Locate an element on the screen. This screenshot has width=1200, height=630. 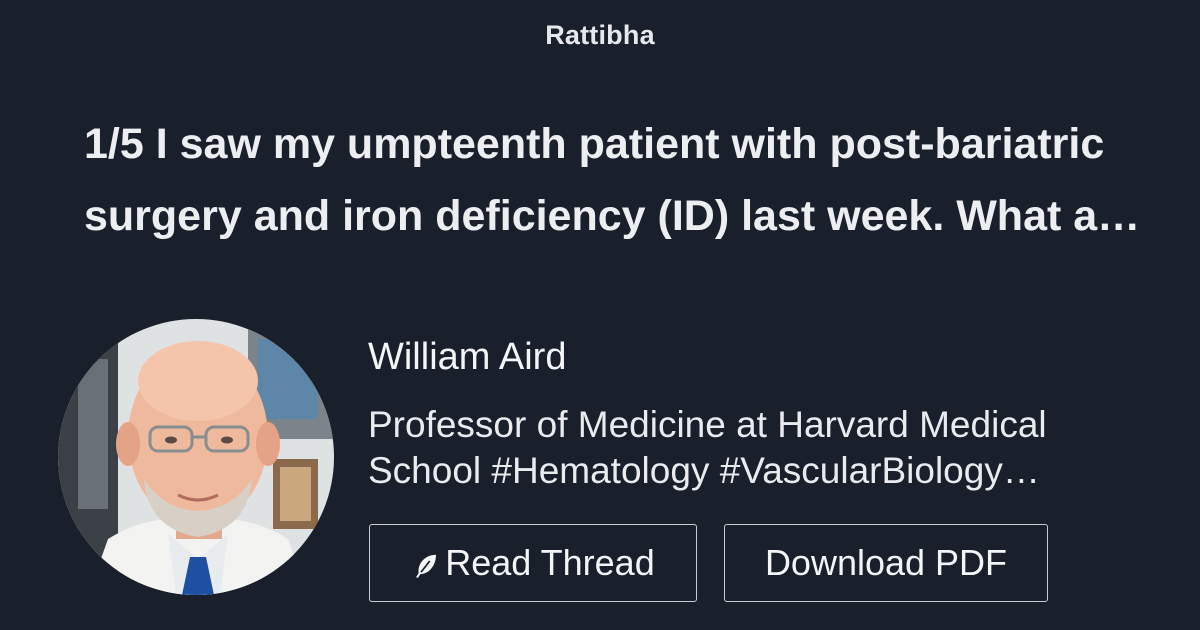
download-pdf-label: Download PDF is located at coordinates (886, 562).